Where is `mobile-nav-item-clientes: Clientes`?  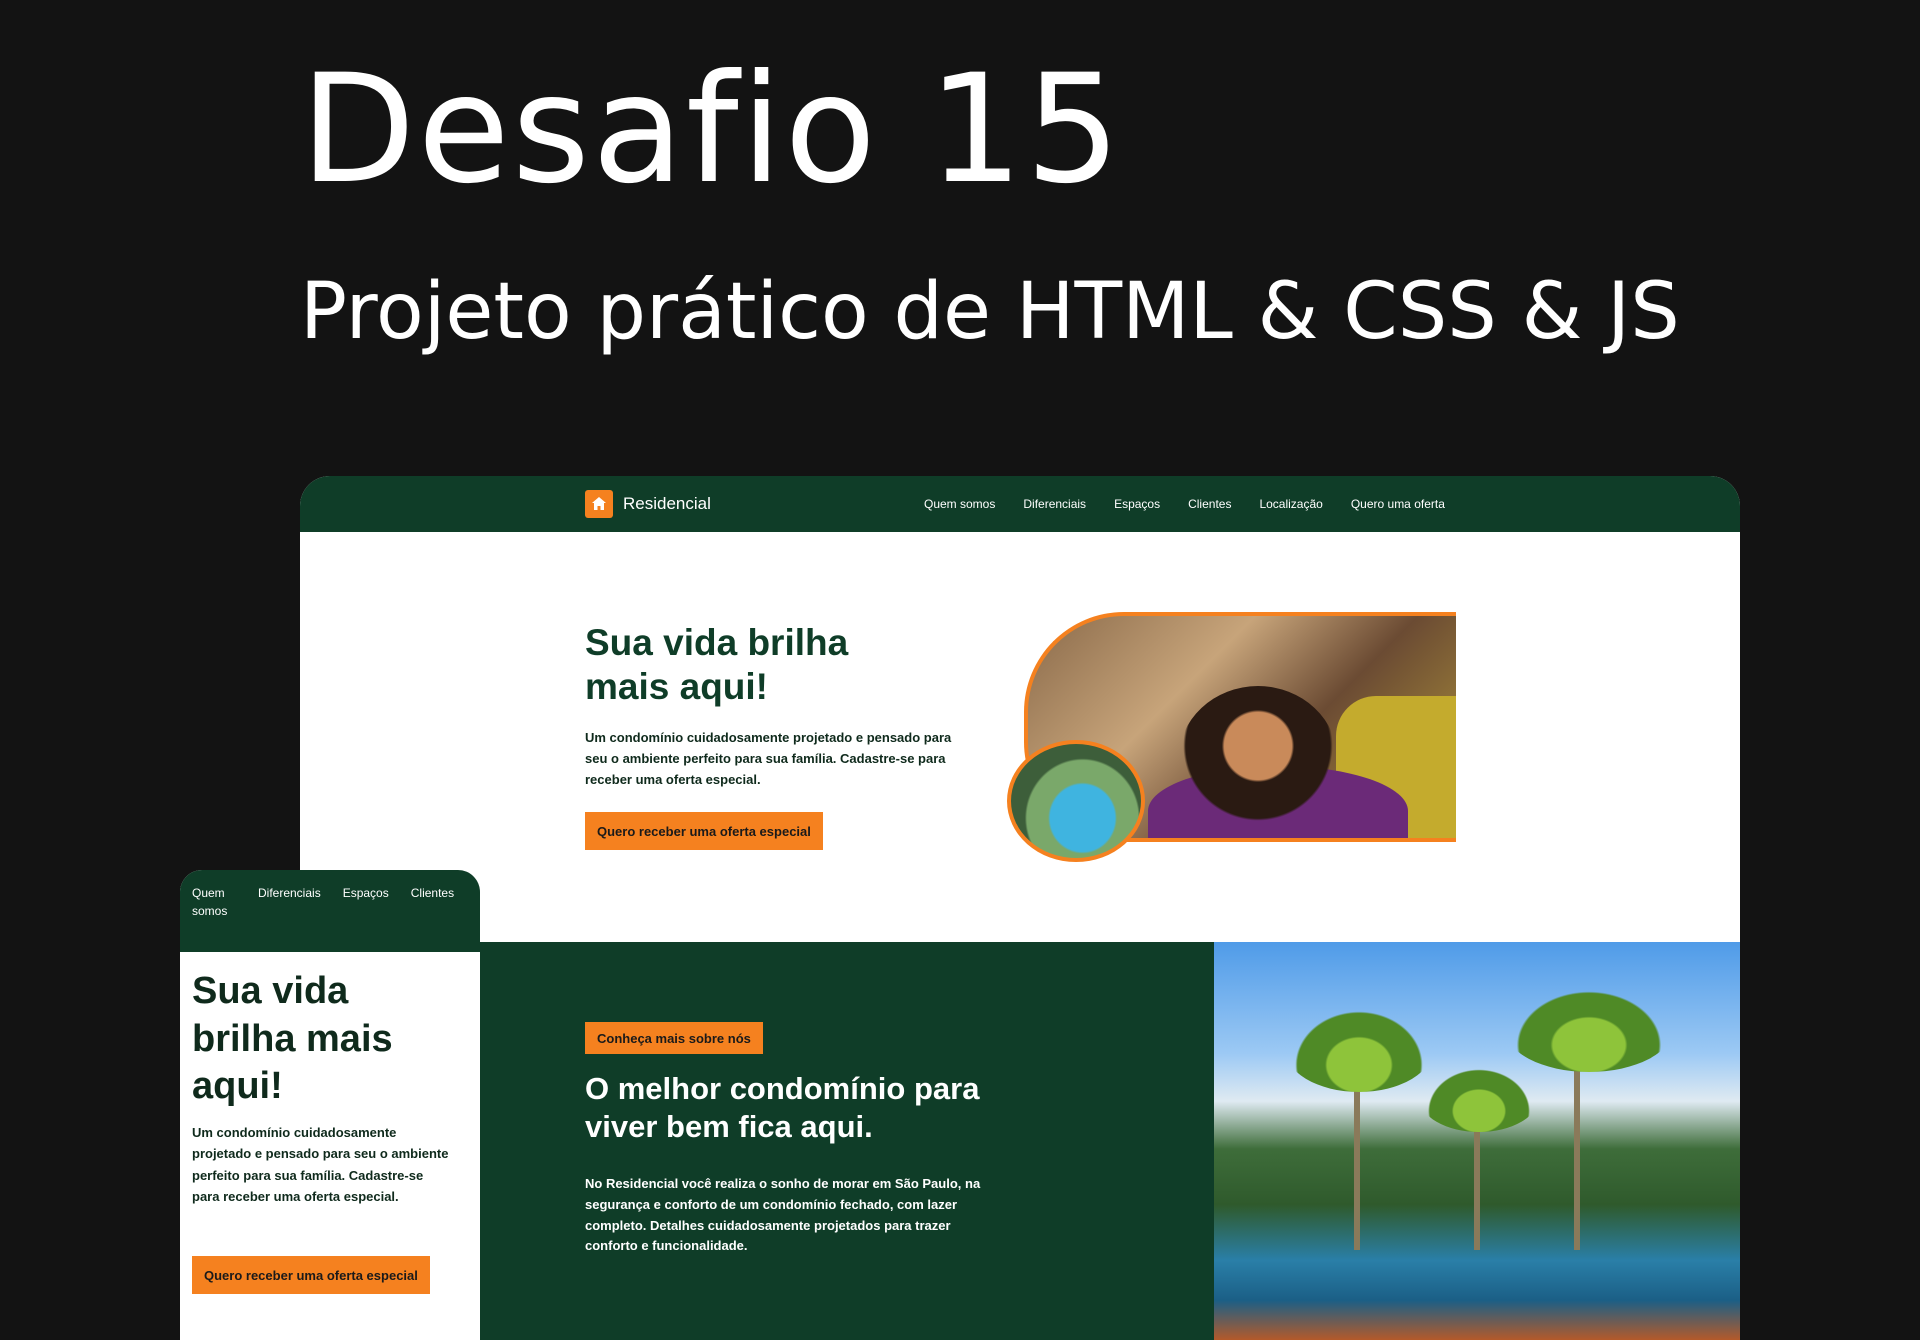
mobile-nav-item-clientes: Clientes is located at coordinates (432, 902).